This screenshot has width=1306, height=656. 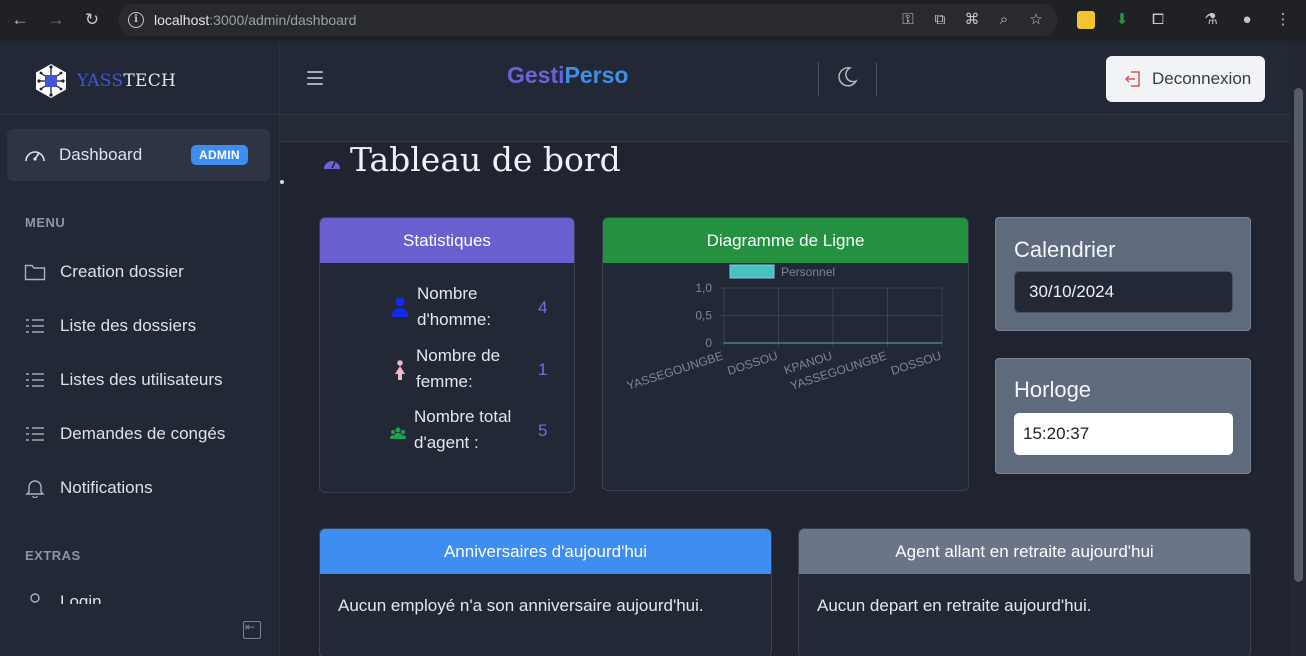 What do you see at coordinates (454, 306) in the screenshot?
I see `stat-label-men: Nombre d'homme:` at bounding box center [454, 306].